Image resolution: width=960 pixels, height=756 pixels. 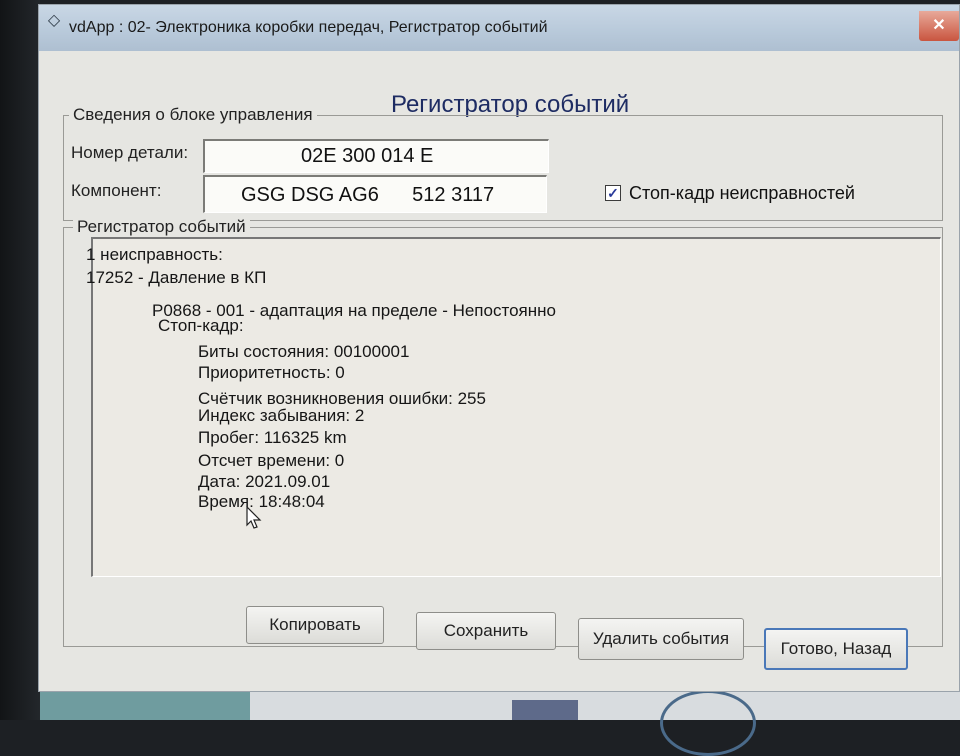 What do you see at coordinates (264, 481) in the screenshot?
I see `log-line-date: Дата: 2021.09.01` at bounding box center [264, 481].